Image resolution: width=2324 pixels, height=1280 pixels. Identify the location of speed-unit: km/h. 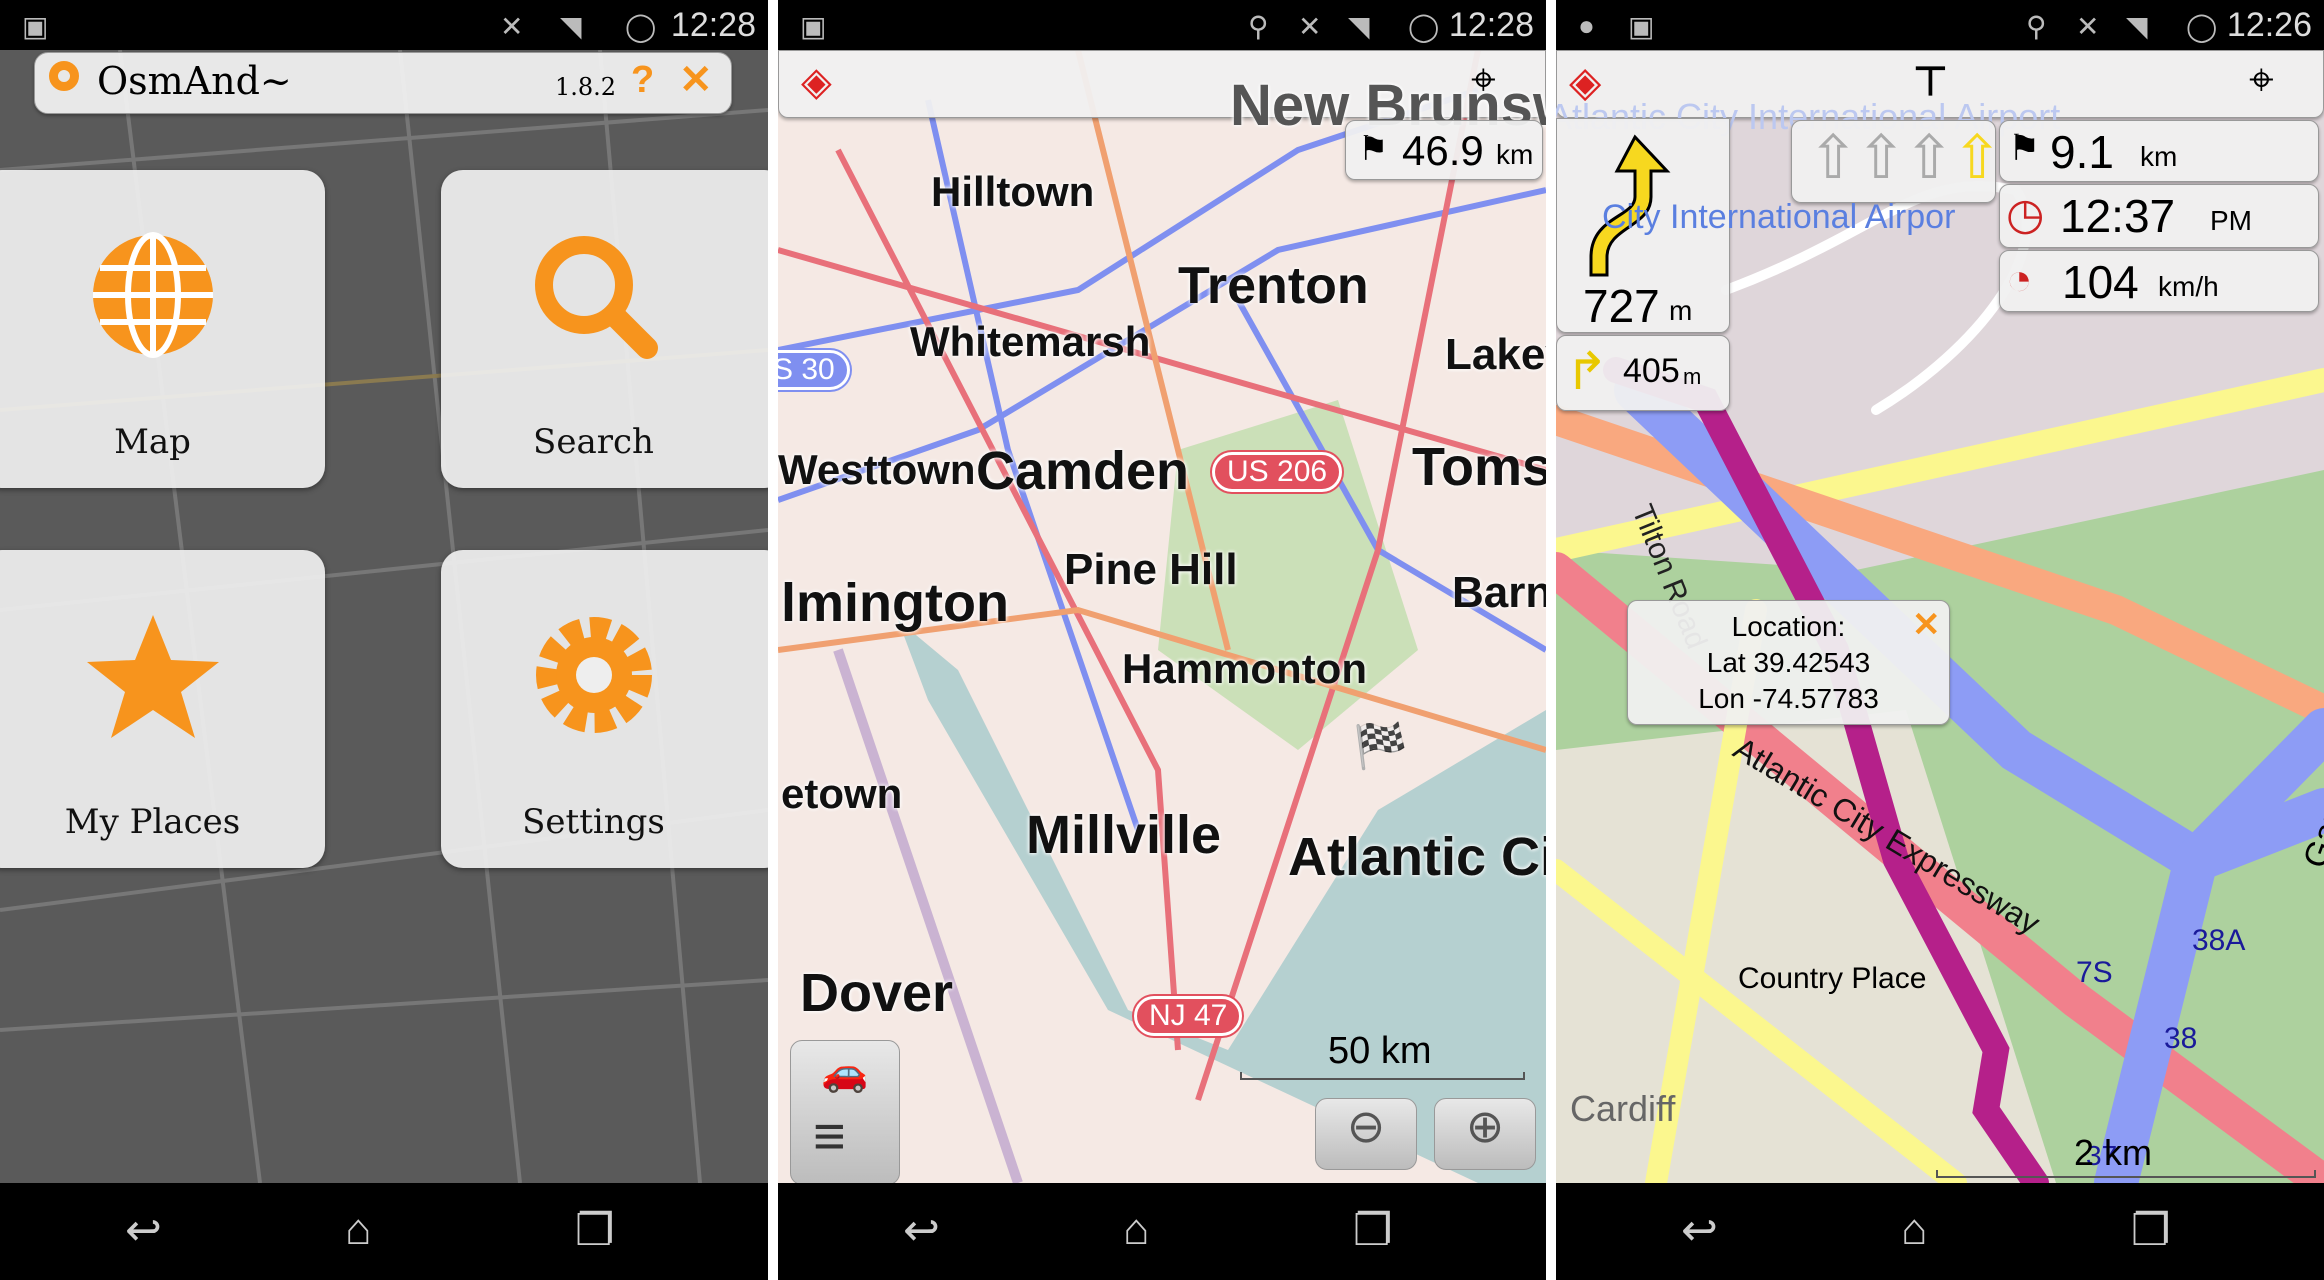
(2188, 286).